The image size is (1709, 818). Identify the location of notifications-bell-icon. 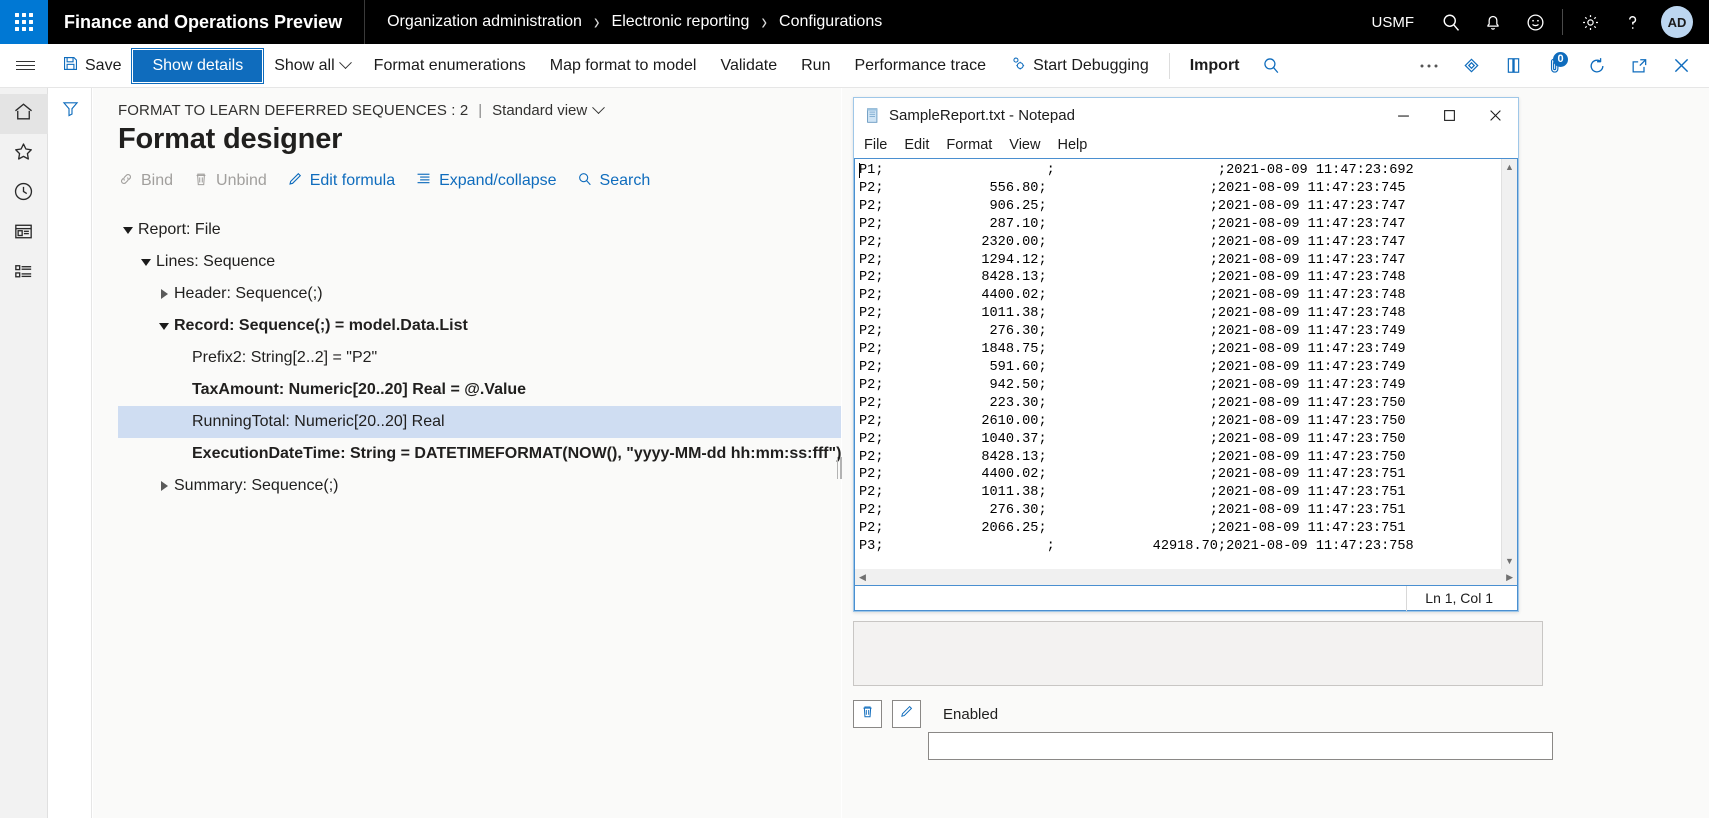
(1493, 22).